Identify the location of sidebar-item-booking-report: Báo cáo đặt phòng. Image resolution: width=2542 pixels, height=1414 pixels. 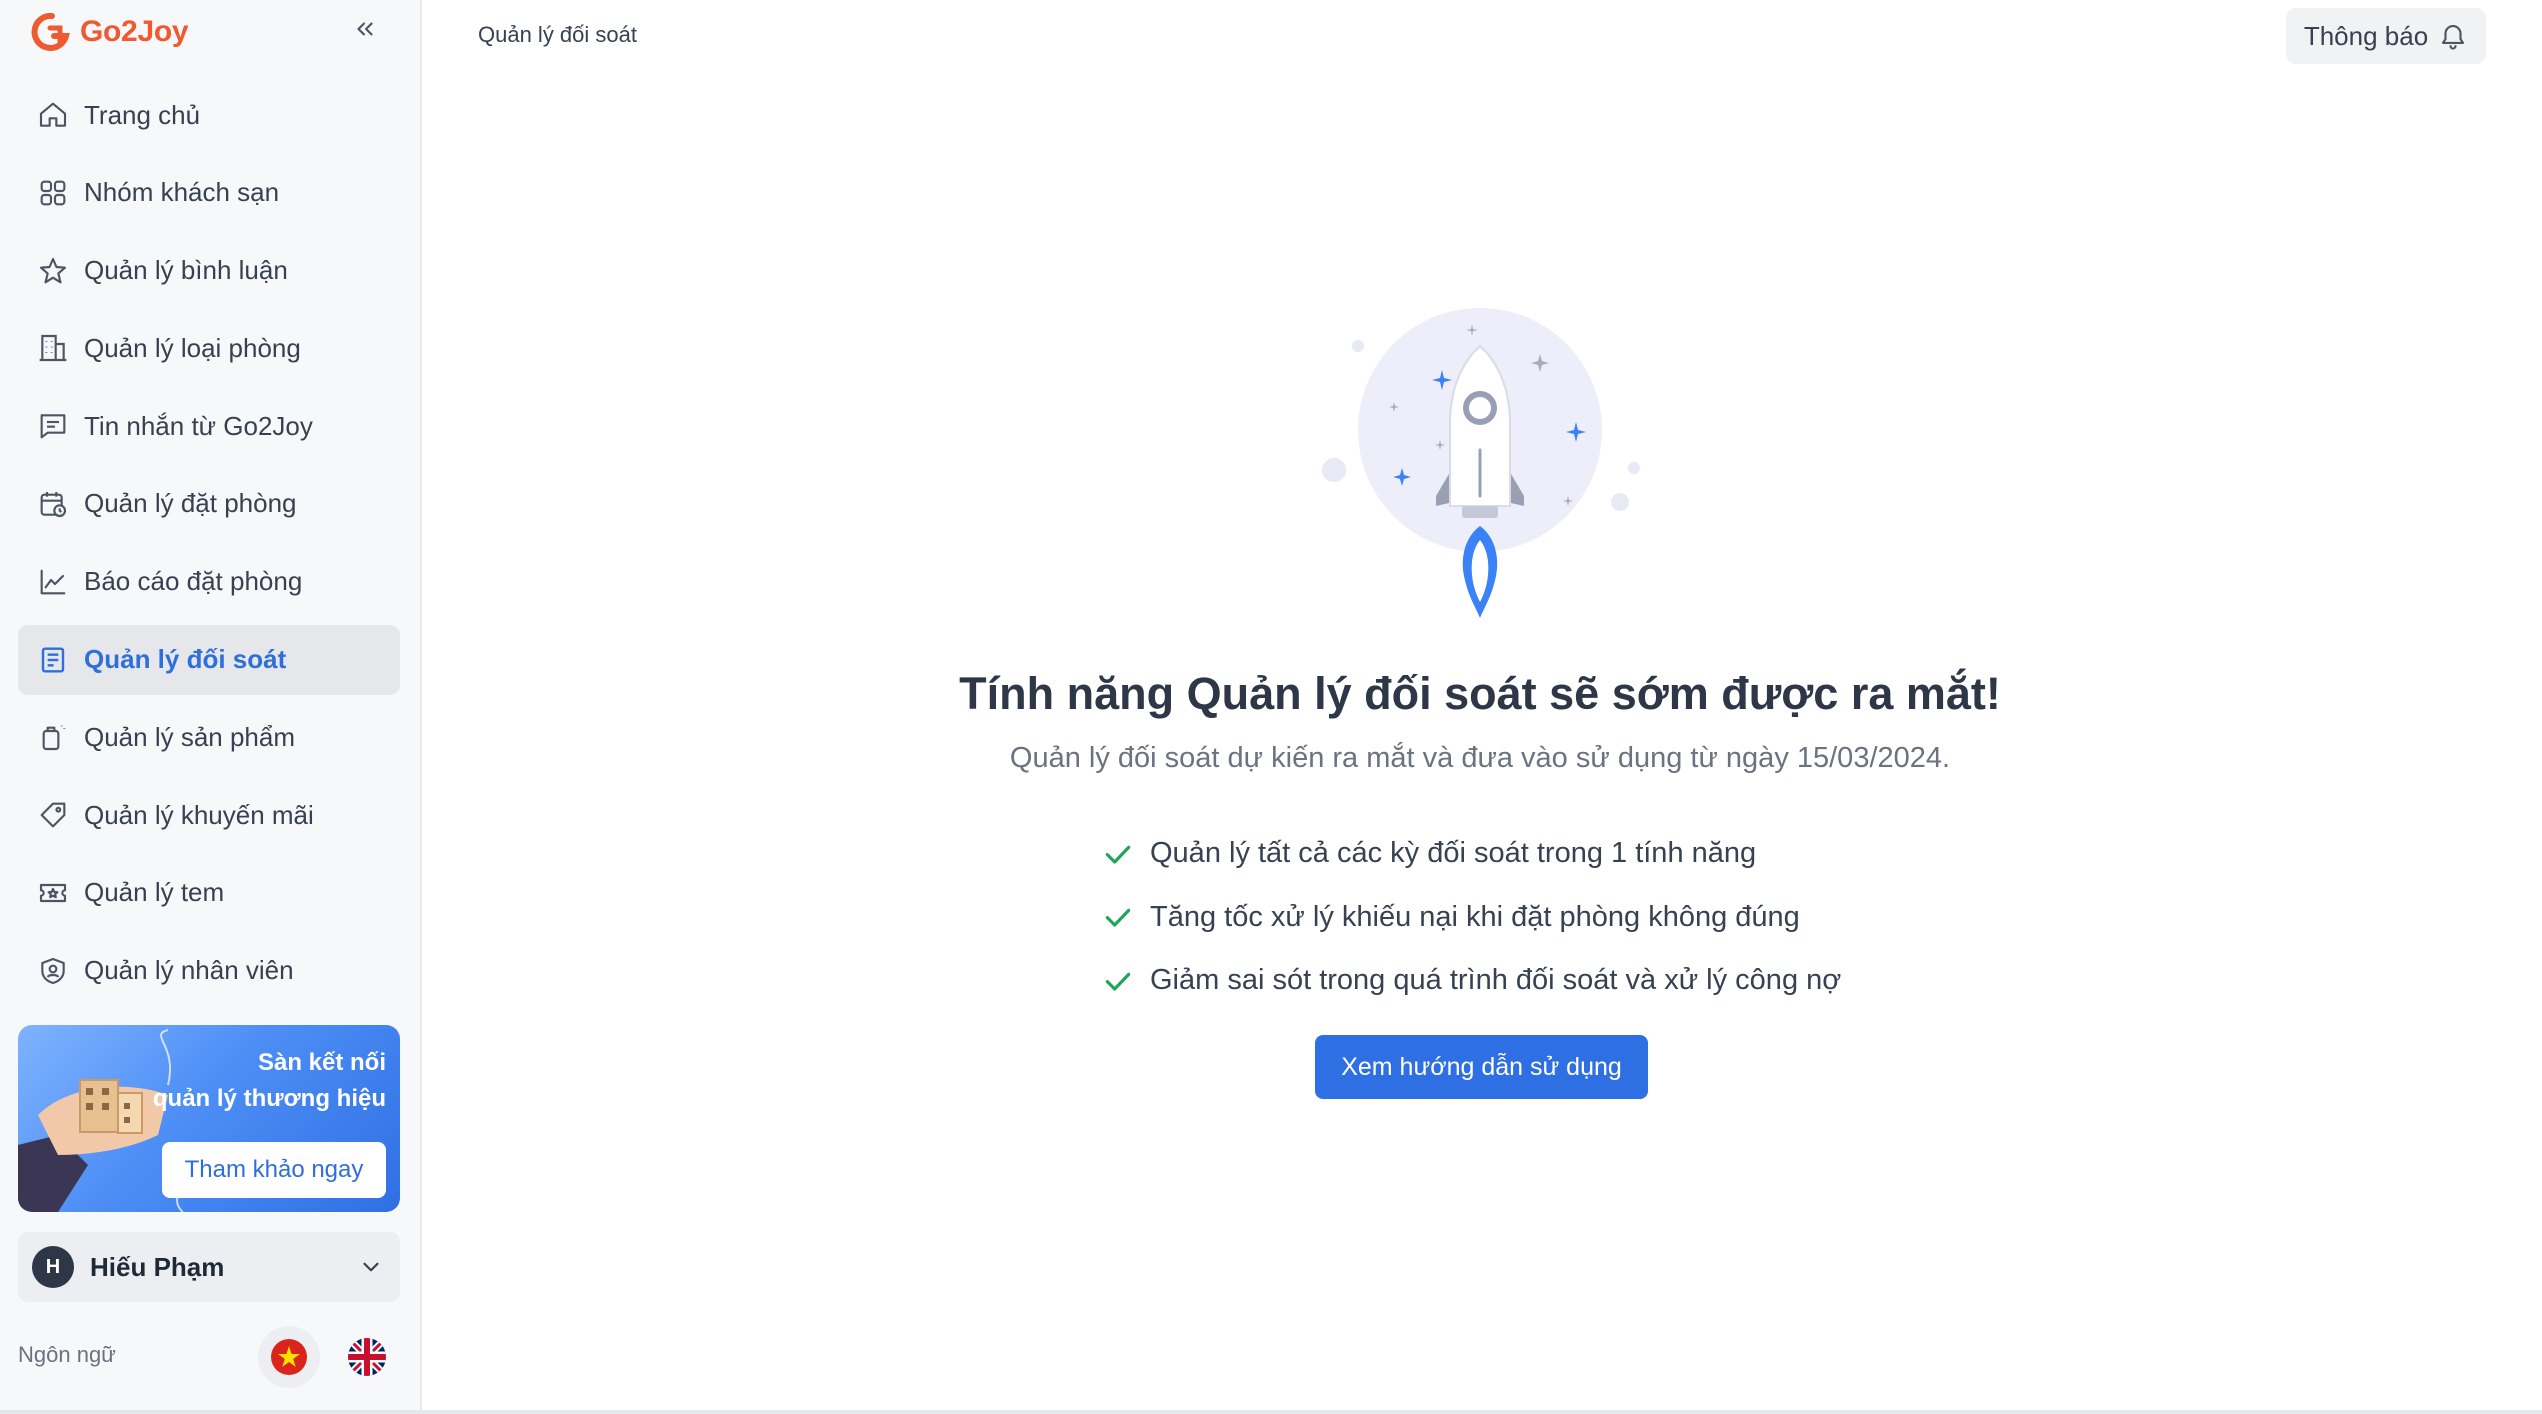
(209, 582).